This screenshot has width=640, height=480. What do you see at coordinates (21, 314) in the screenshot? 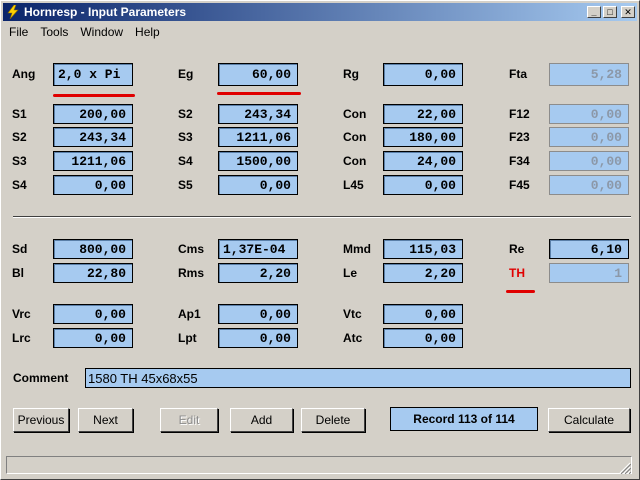
I see `label-vrc: Vrc` at bounding box center [21, 314].